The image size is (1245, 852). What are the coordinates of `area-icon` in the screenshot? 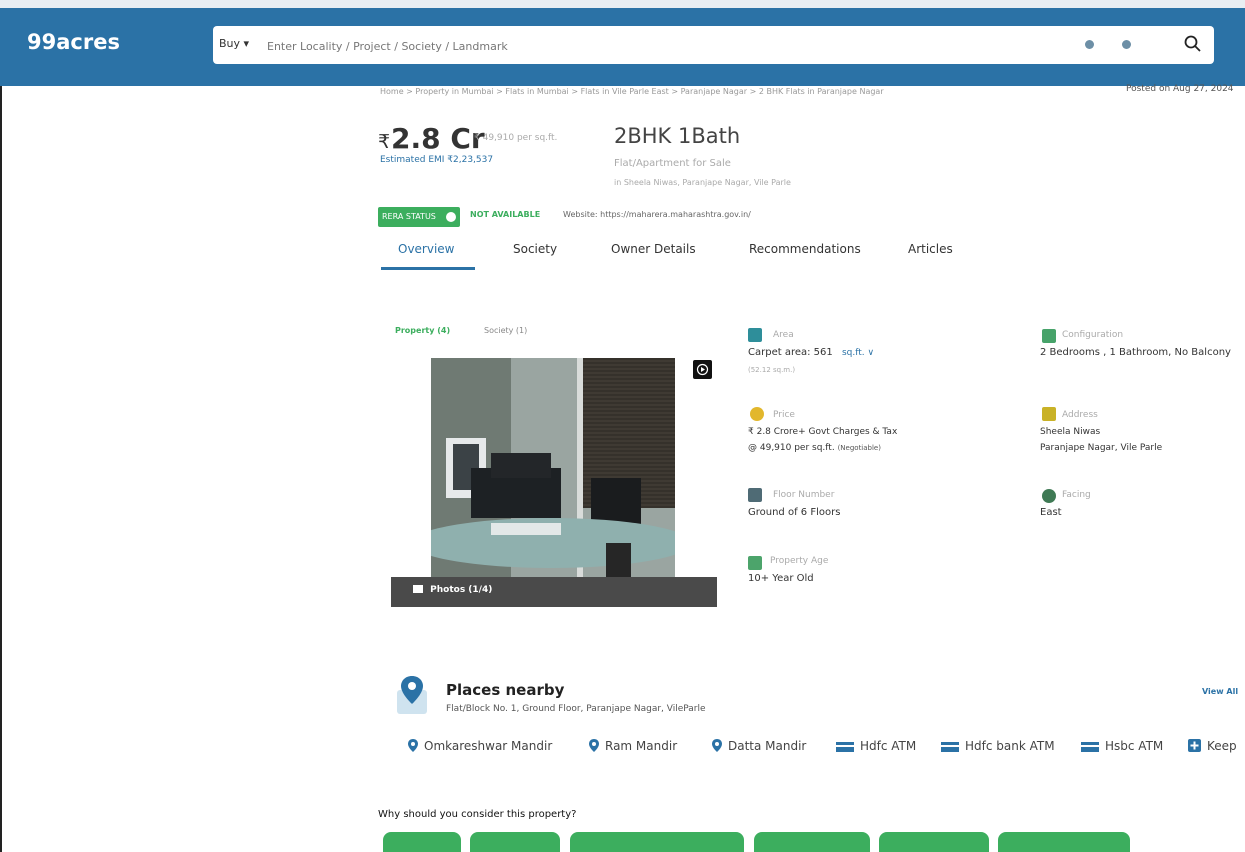 It's located at (755, 335).